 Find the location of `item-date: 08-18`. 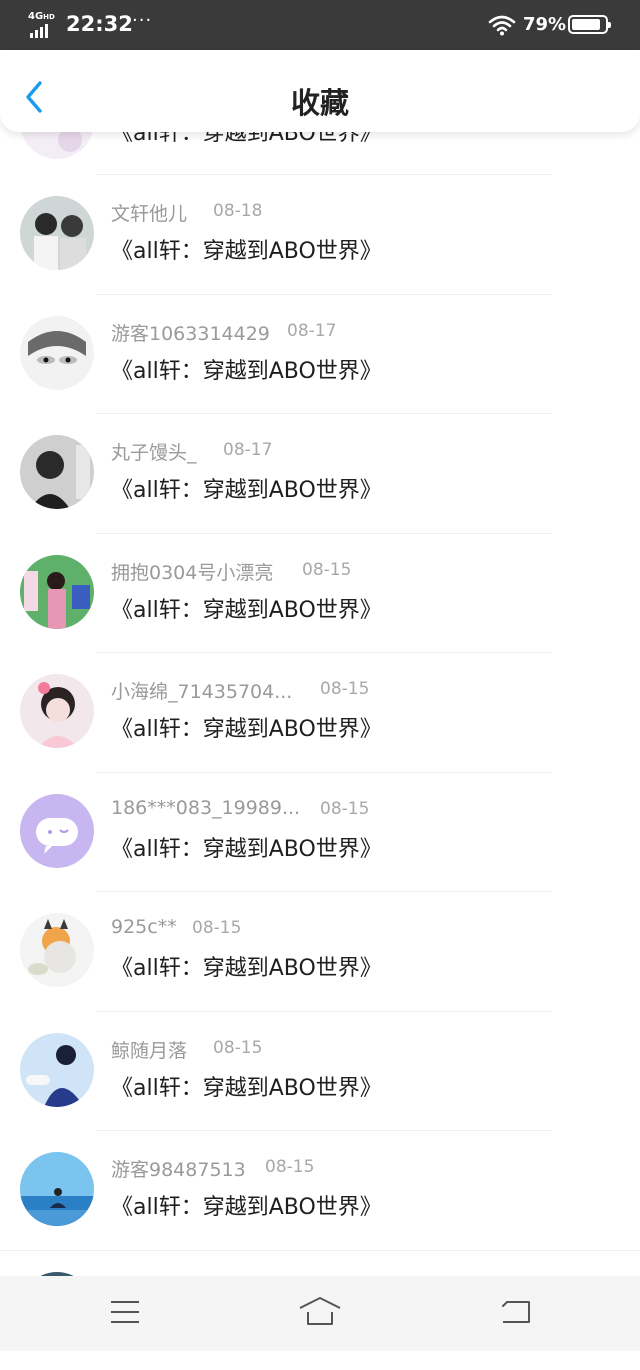

item-date: 08-18 is located at coordinates (237, 211).